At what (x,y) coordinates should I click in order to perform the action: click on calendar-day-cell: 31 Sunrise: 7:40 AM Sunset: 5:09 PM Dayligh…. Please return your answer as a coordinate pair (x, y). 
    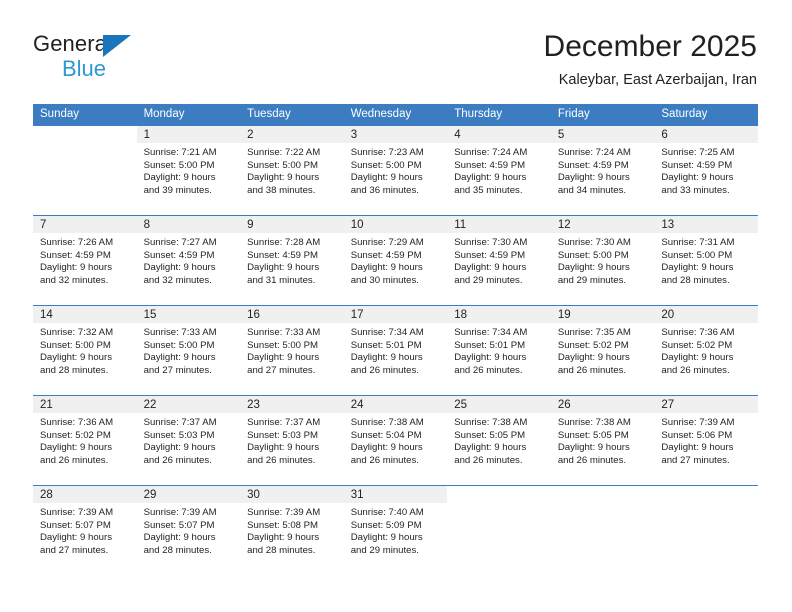
    Looking at the image, I should click on (395, 530).